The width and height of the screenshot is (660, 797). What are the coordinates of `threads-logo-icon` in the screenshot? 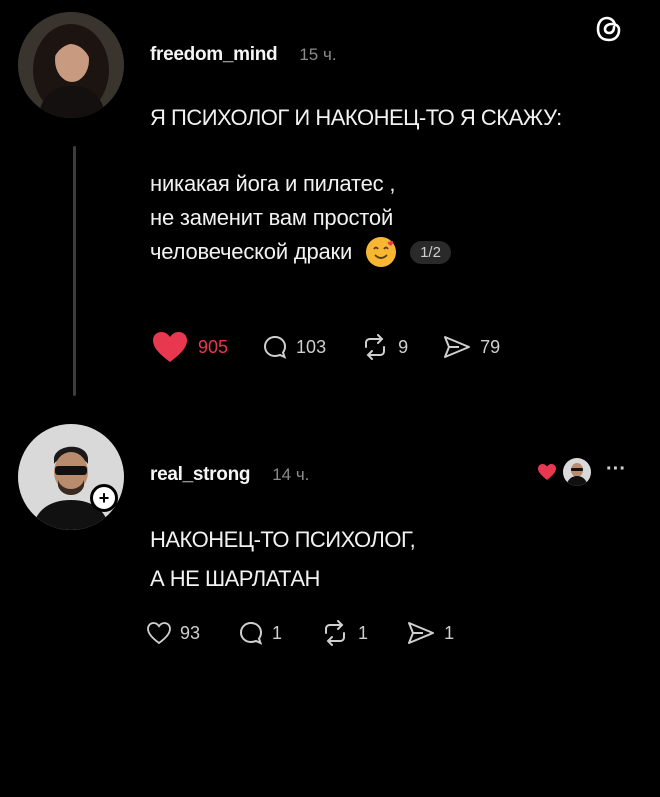 It's located at (609, 29).